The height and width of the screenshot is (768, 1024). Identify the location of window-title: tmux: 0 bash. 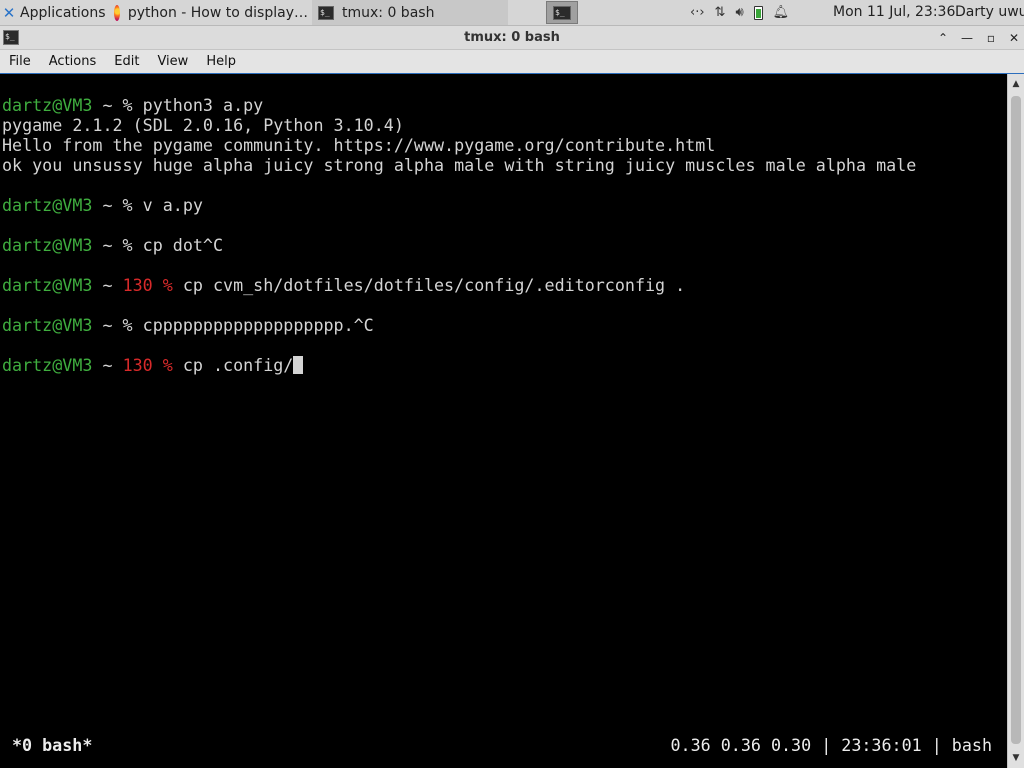
(512, 37).